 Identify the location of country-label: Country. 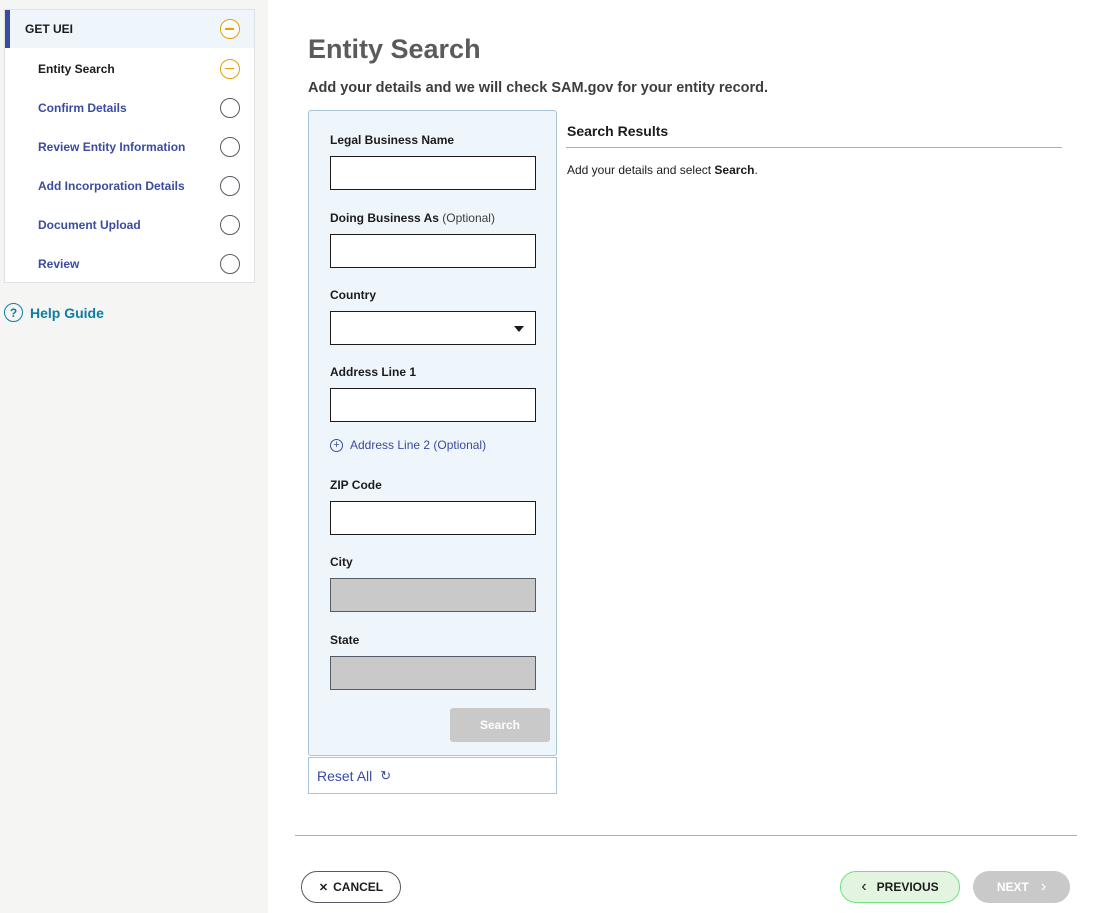
(353, 295).